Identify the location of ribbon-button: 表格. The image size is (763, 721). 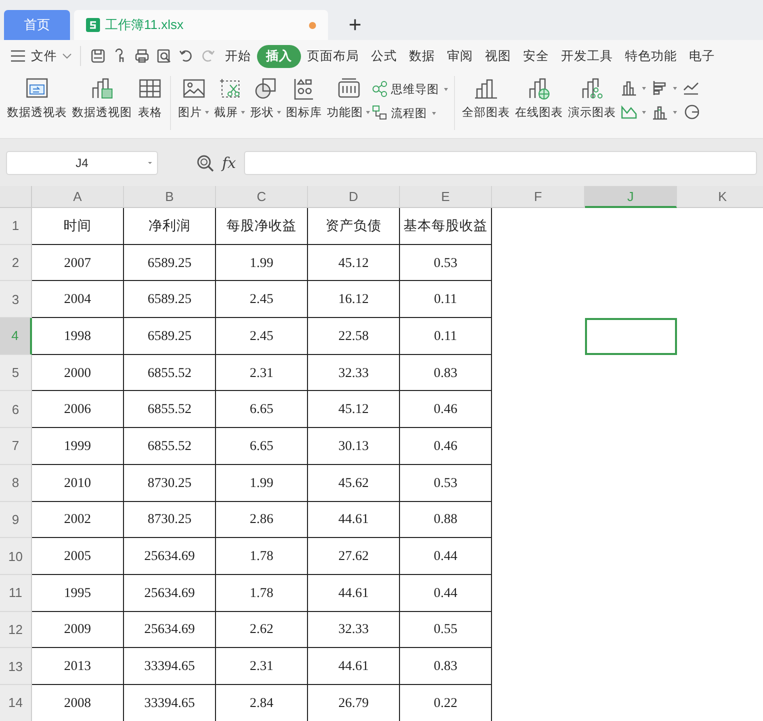
(150, 98).